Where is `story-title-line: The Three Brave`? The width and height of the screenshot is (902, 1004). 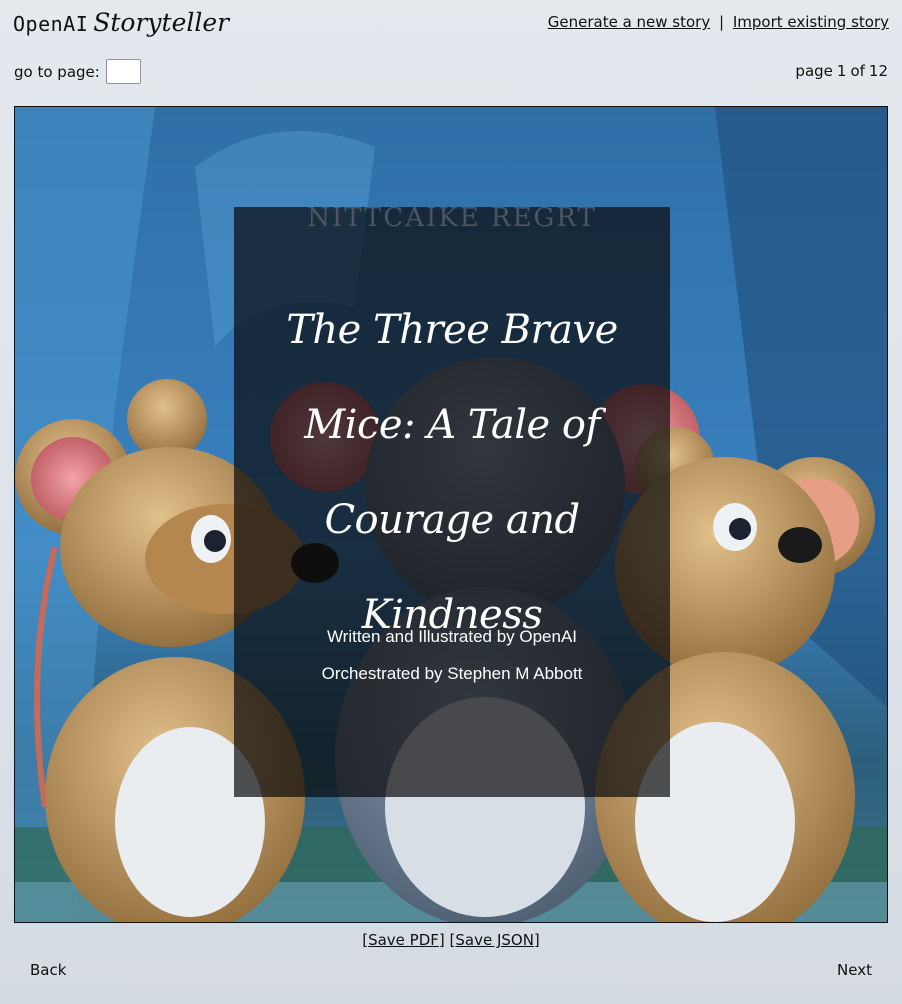
story-title-line: The Three Brave is located at coordinates (452, 330).